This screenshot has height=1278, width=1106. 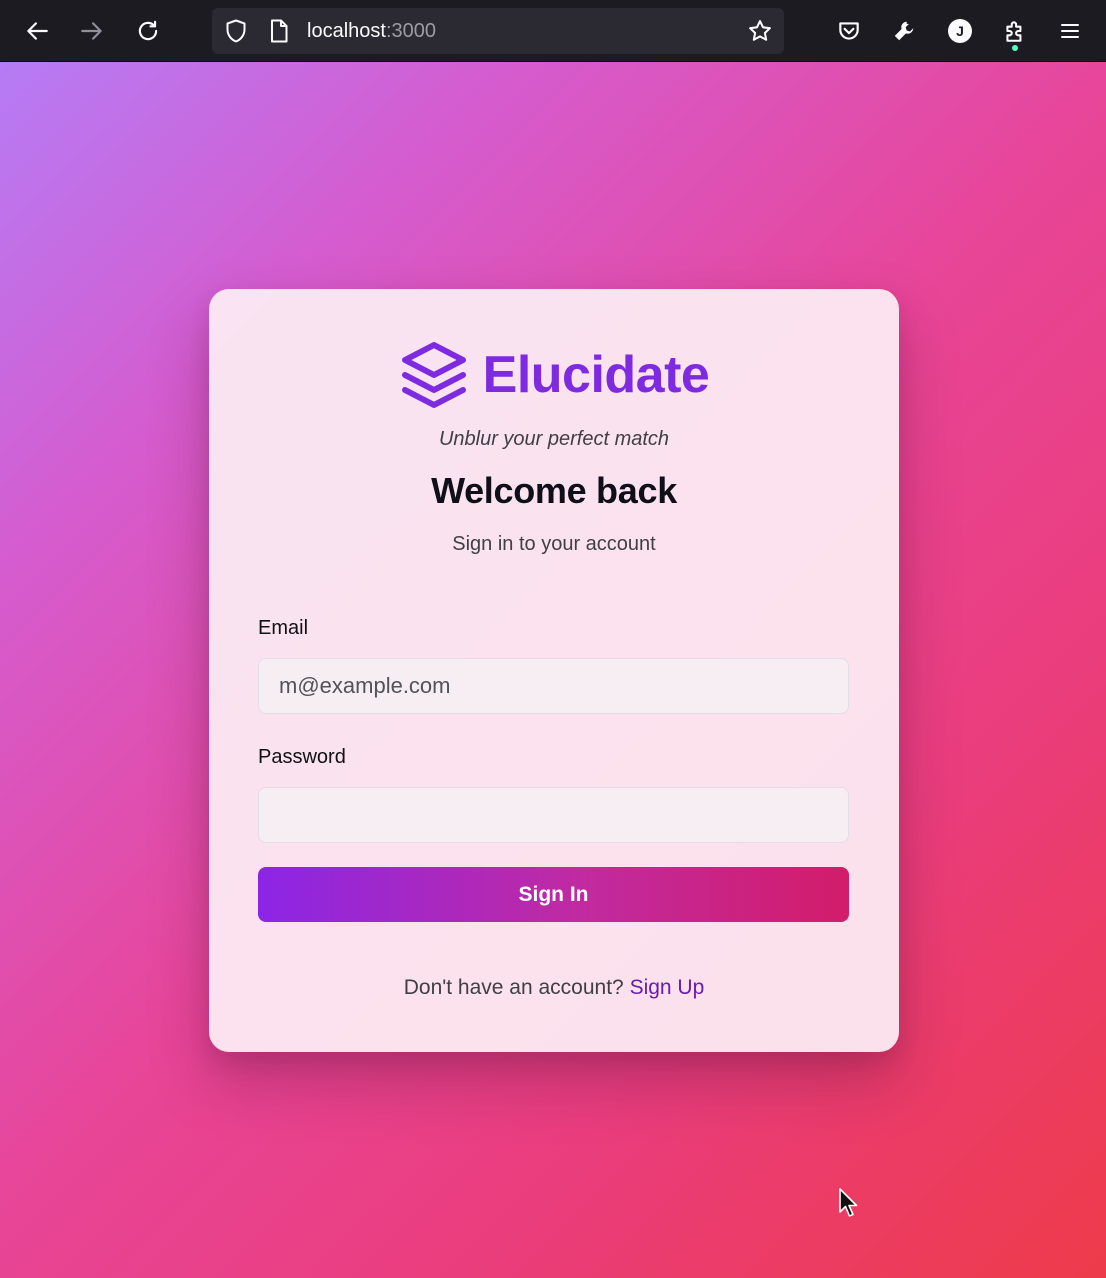 What do you see at coordinates (498, 31) in the screenshot?
I see `url-bar: localhost:3000` at bounding box center [498, 31].